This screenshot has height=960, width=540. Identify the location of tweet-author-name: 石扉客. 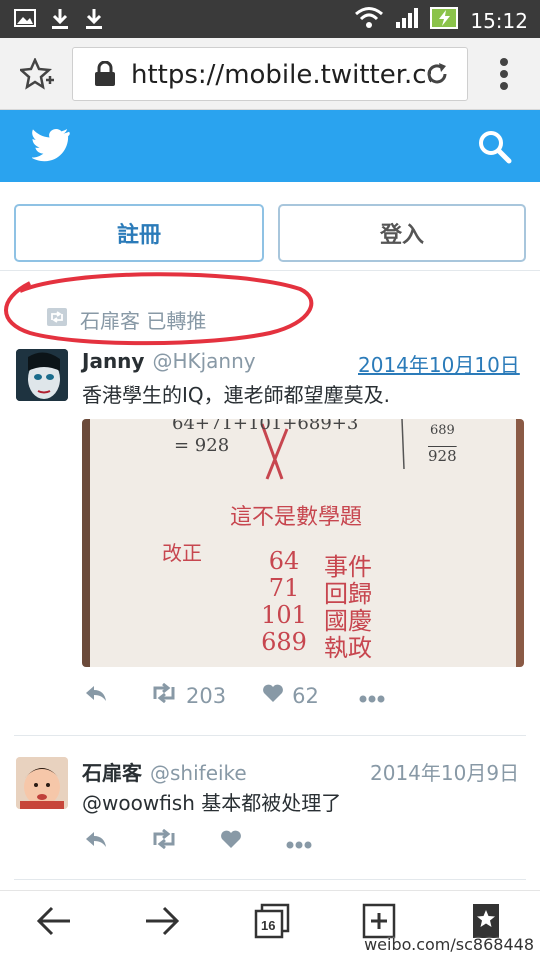
(112, 771).